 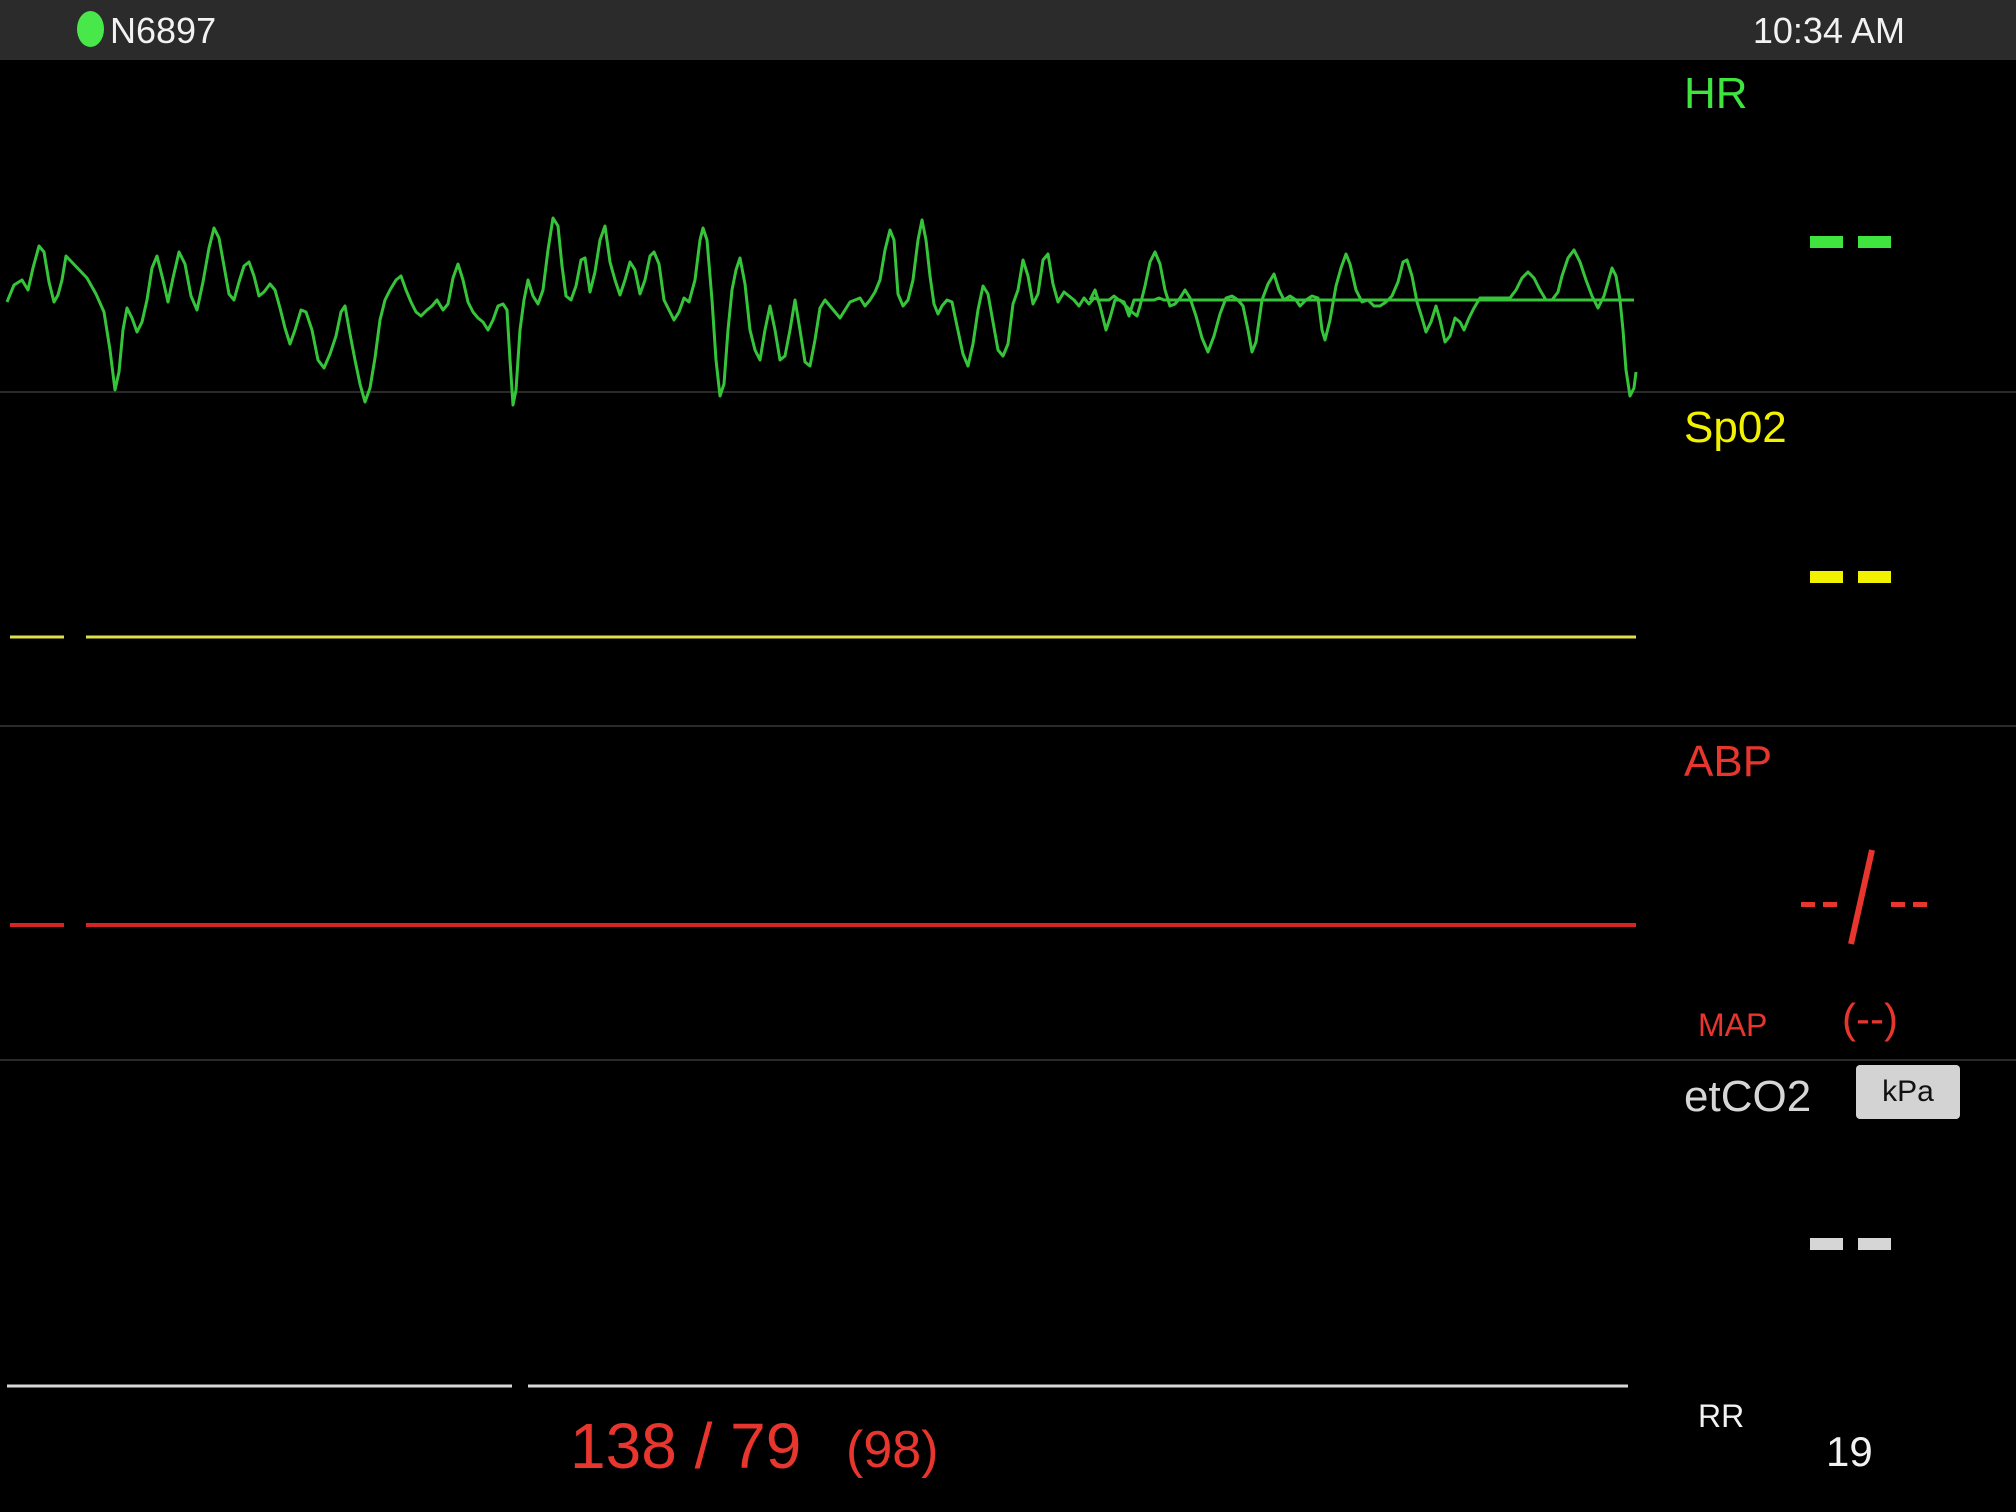 What do you see at coordinates (1716, 93) in the screenshot?
I see `hr-label: HR` at bounding box center [1716, 93].